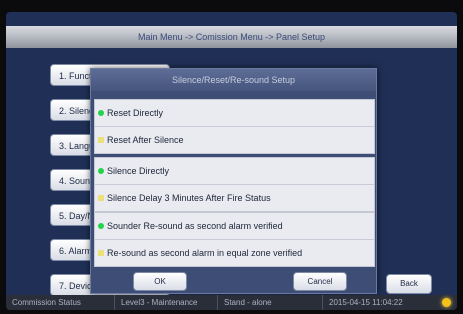 The width and height of the screenshot is (463, 314). Describe the element at coordinates (446, 302) in the screenshot. I see `status-indicator-icon` at that location.